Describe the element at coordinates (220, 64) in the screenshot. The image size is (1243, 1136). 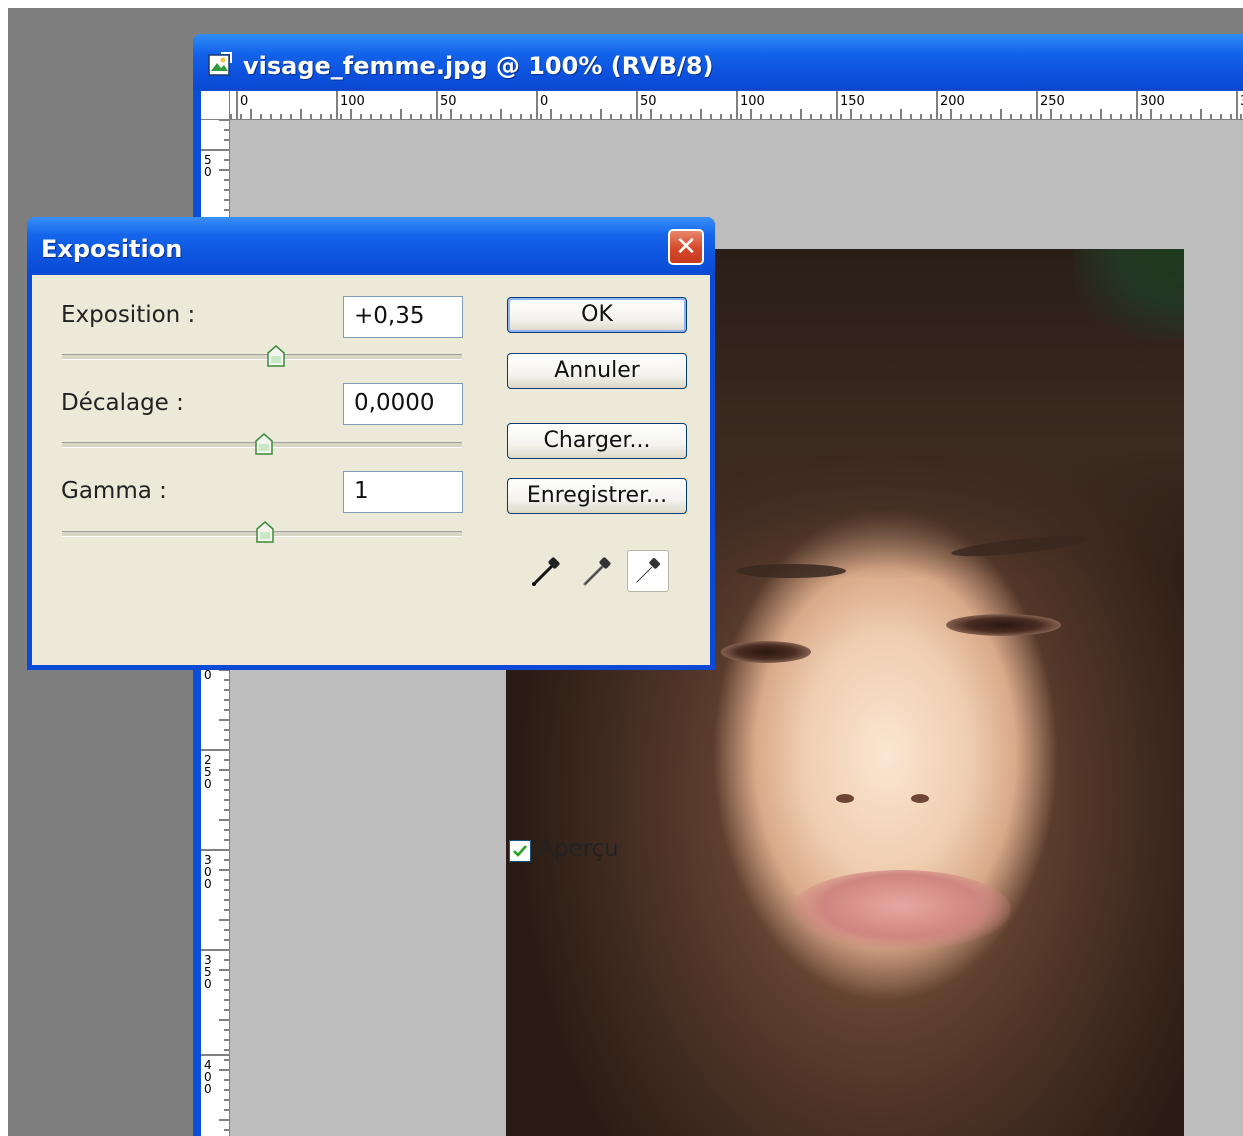
I see `document-icon` at that location.